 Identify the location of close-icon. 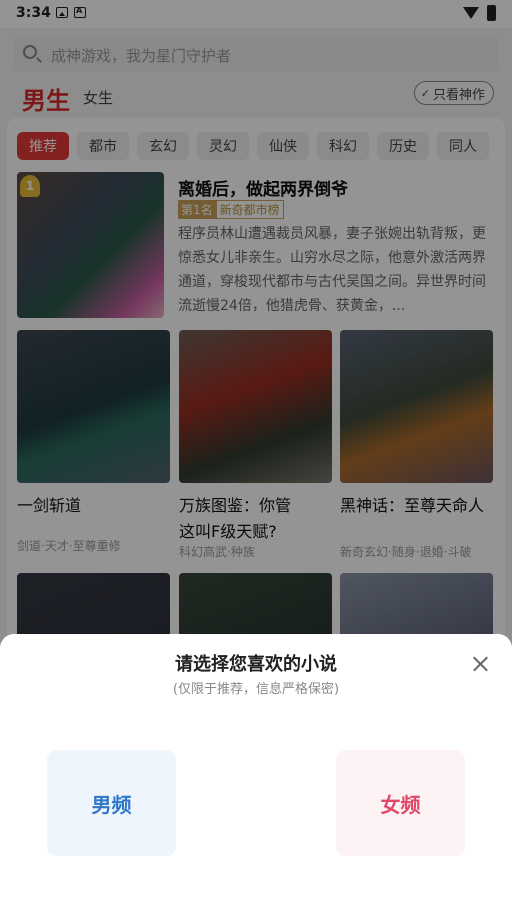
(480, 664).